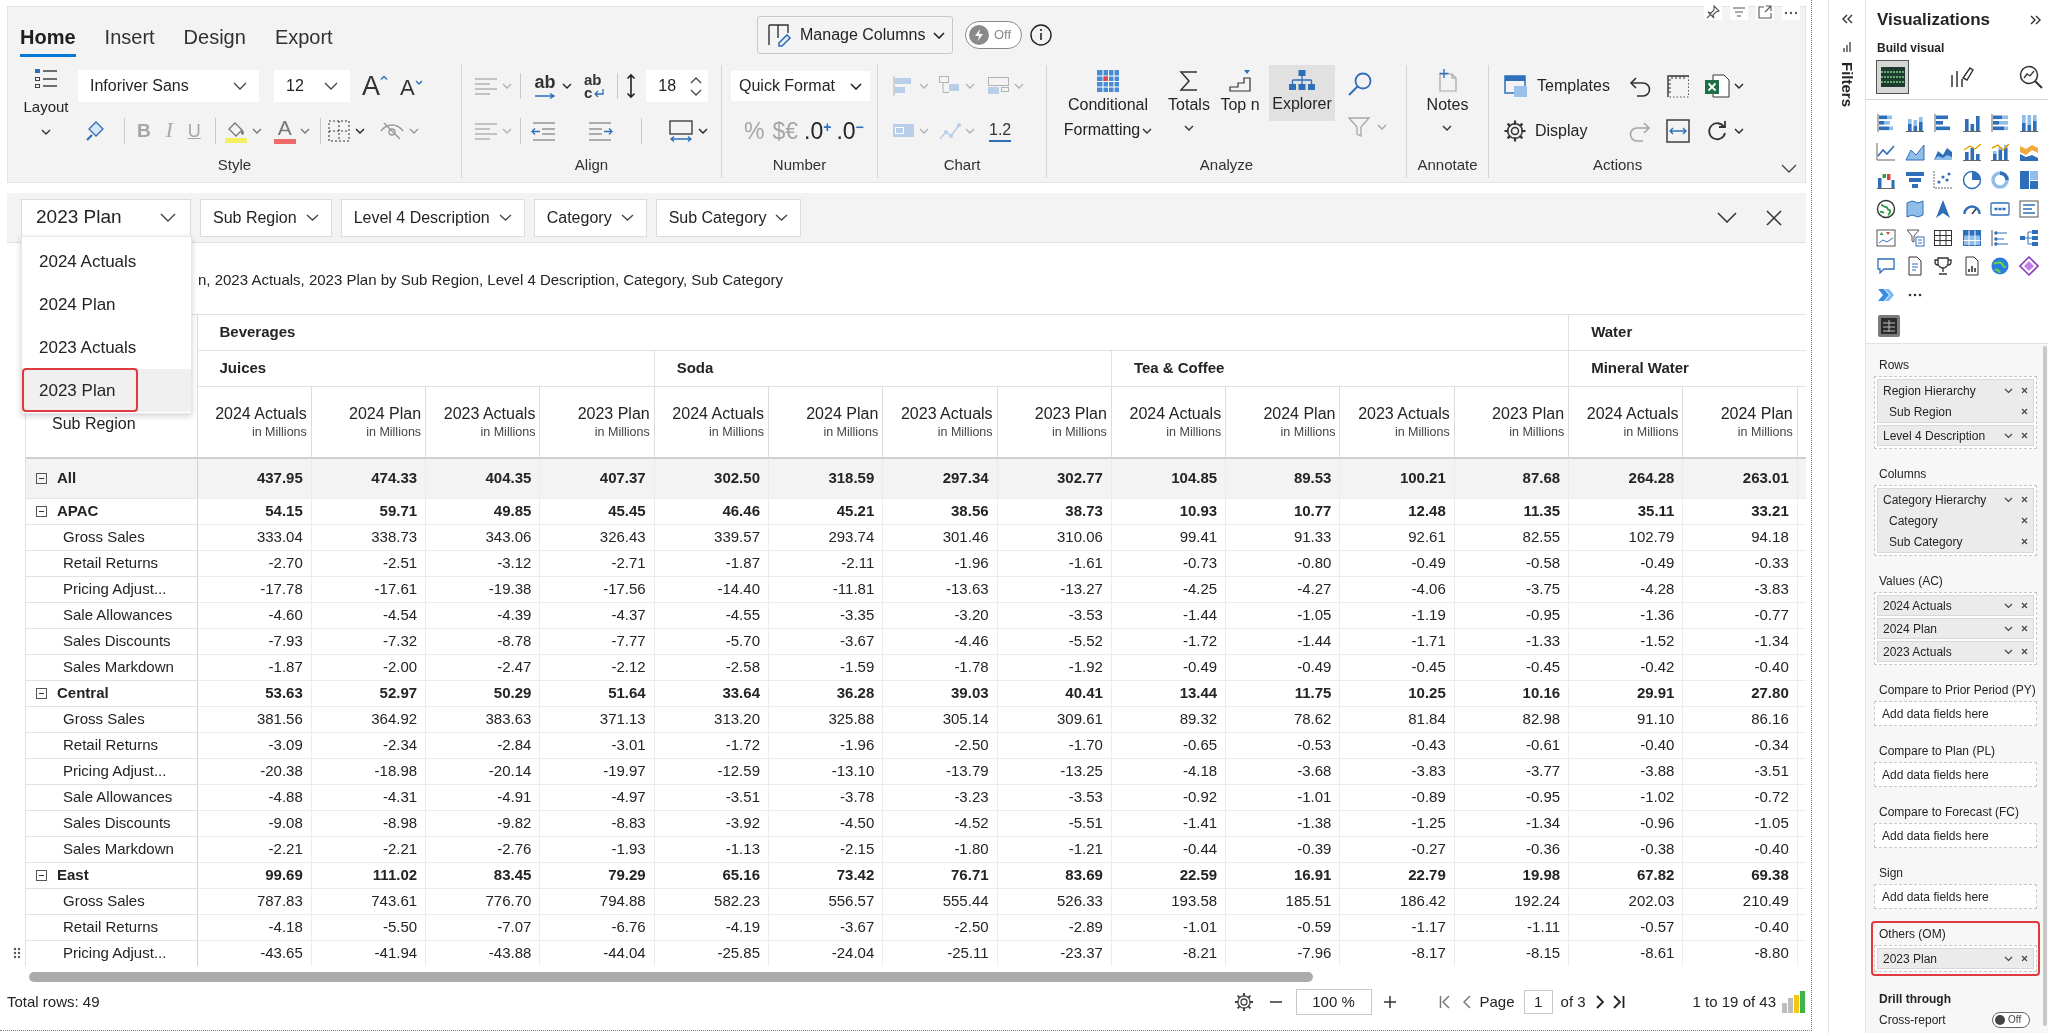  What do you see at coordinates (1943, 266) in the screenshot?
I see `trophy-icon` at bounding box center [1943, 266].